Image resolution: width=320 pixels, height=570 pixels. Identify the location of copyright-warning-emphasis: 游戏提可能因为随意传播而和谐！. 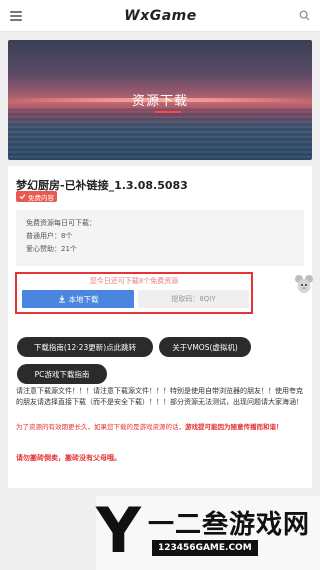
(234, 427).